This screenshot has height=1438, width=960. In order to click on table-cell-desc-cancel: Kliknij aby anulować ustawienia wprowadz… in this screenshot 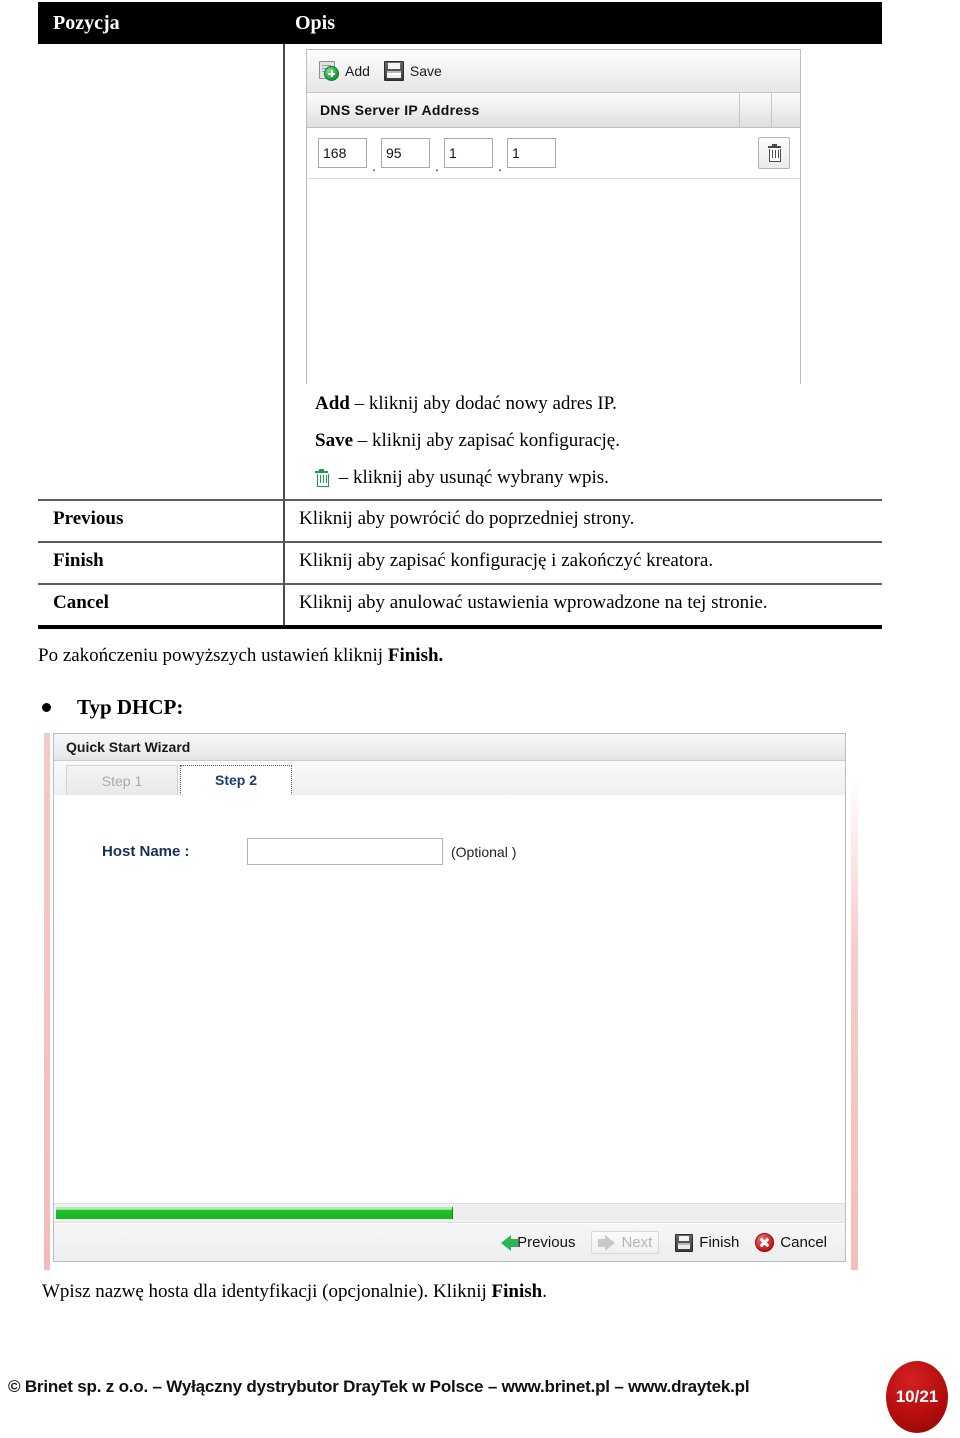, I will do `click(533, 602)`.